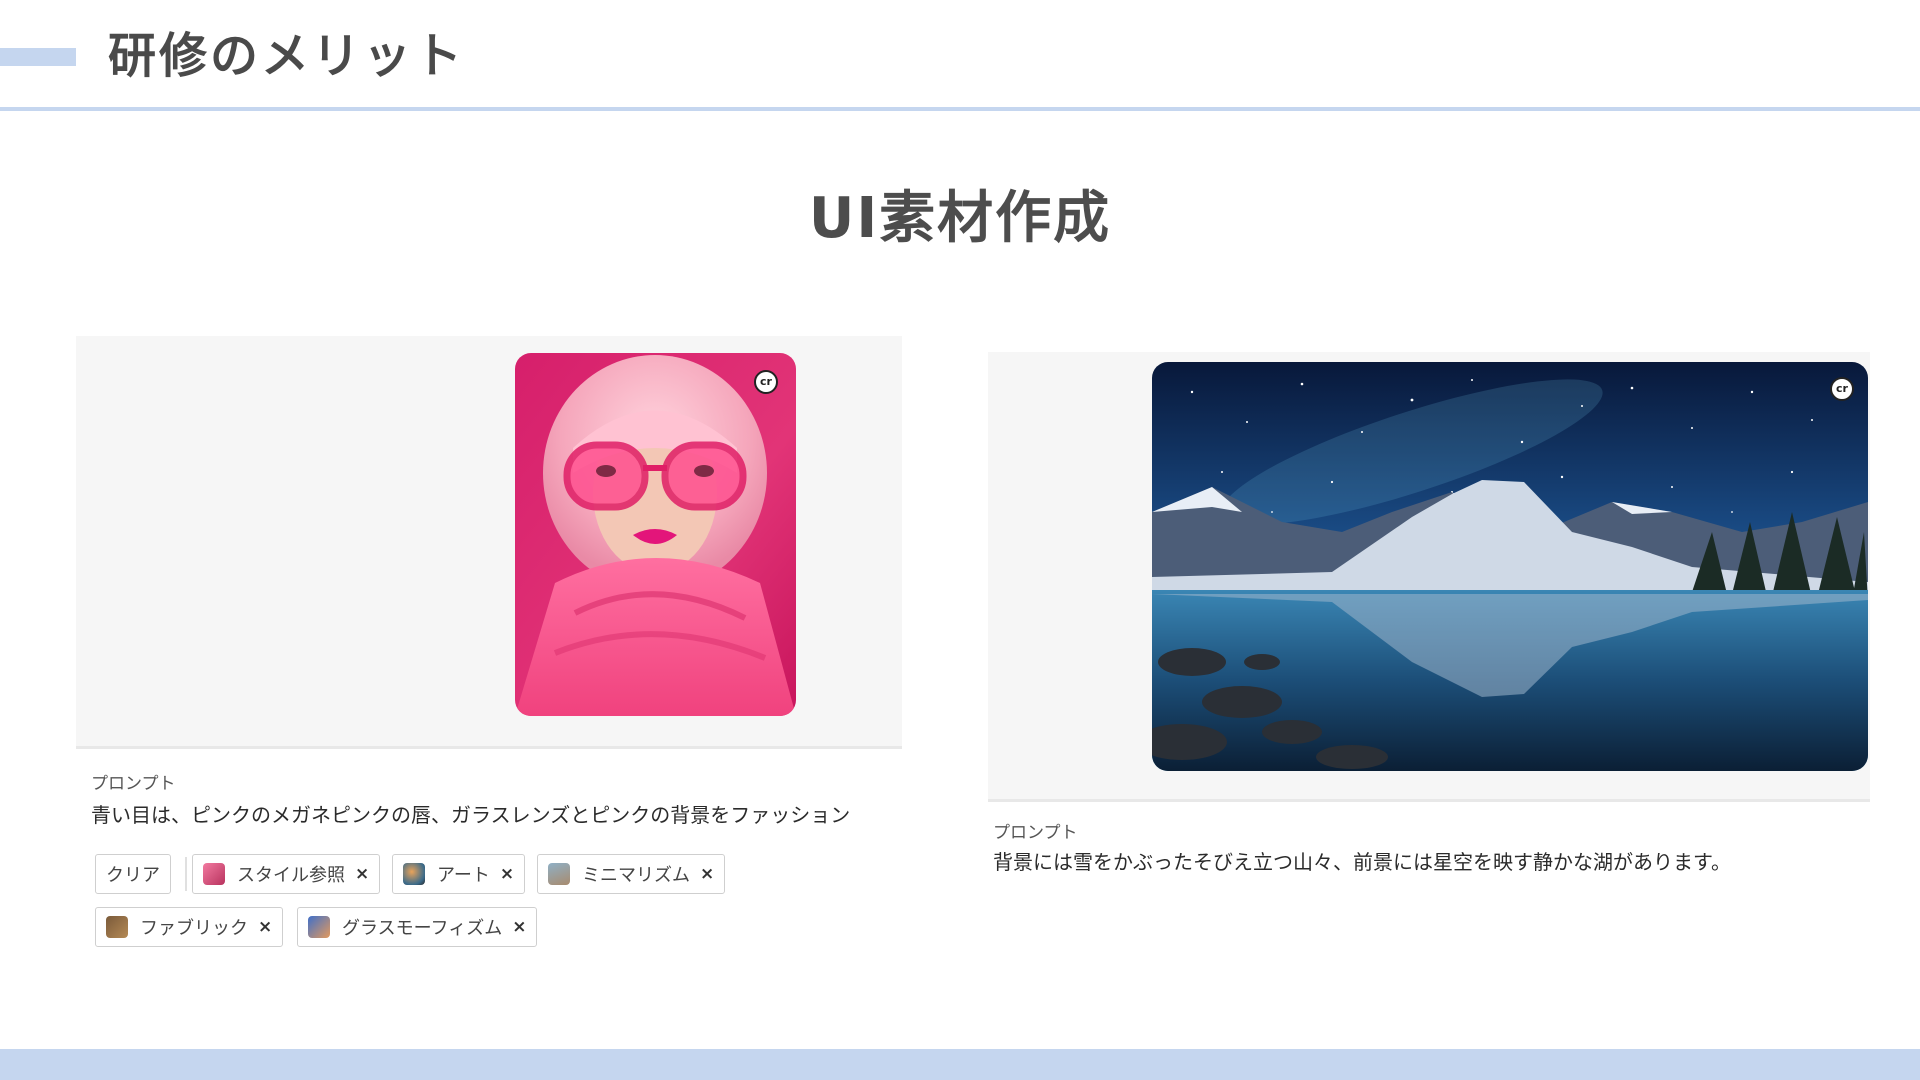  What do you see at coordinates (559, 874) in the screenshot?
I see `minimalism-thumbnail-icon` at bounding box center [559, 874].